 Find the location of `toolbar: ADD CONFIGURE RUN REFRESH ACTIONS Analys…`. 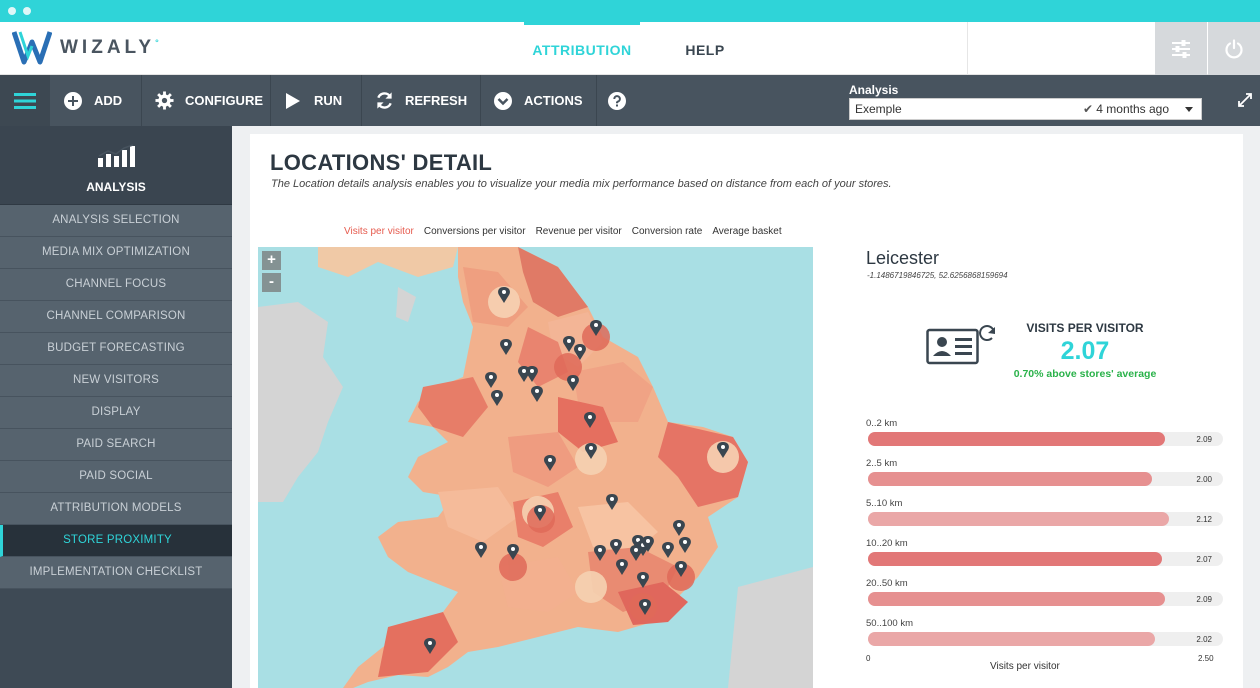

toolbar: ADD CONFIGURE RUN REFRESH ACTIONS Analys… is located at coordinates (630, 100).